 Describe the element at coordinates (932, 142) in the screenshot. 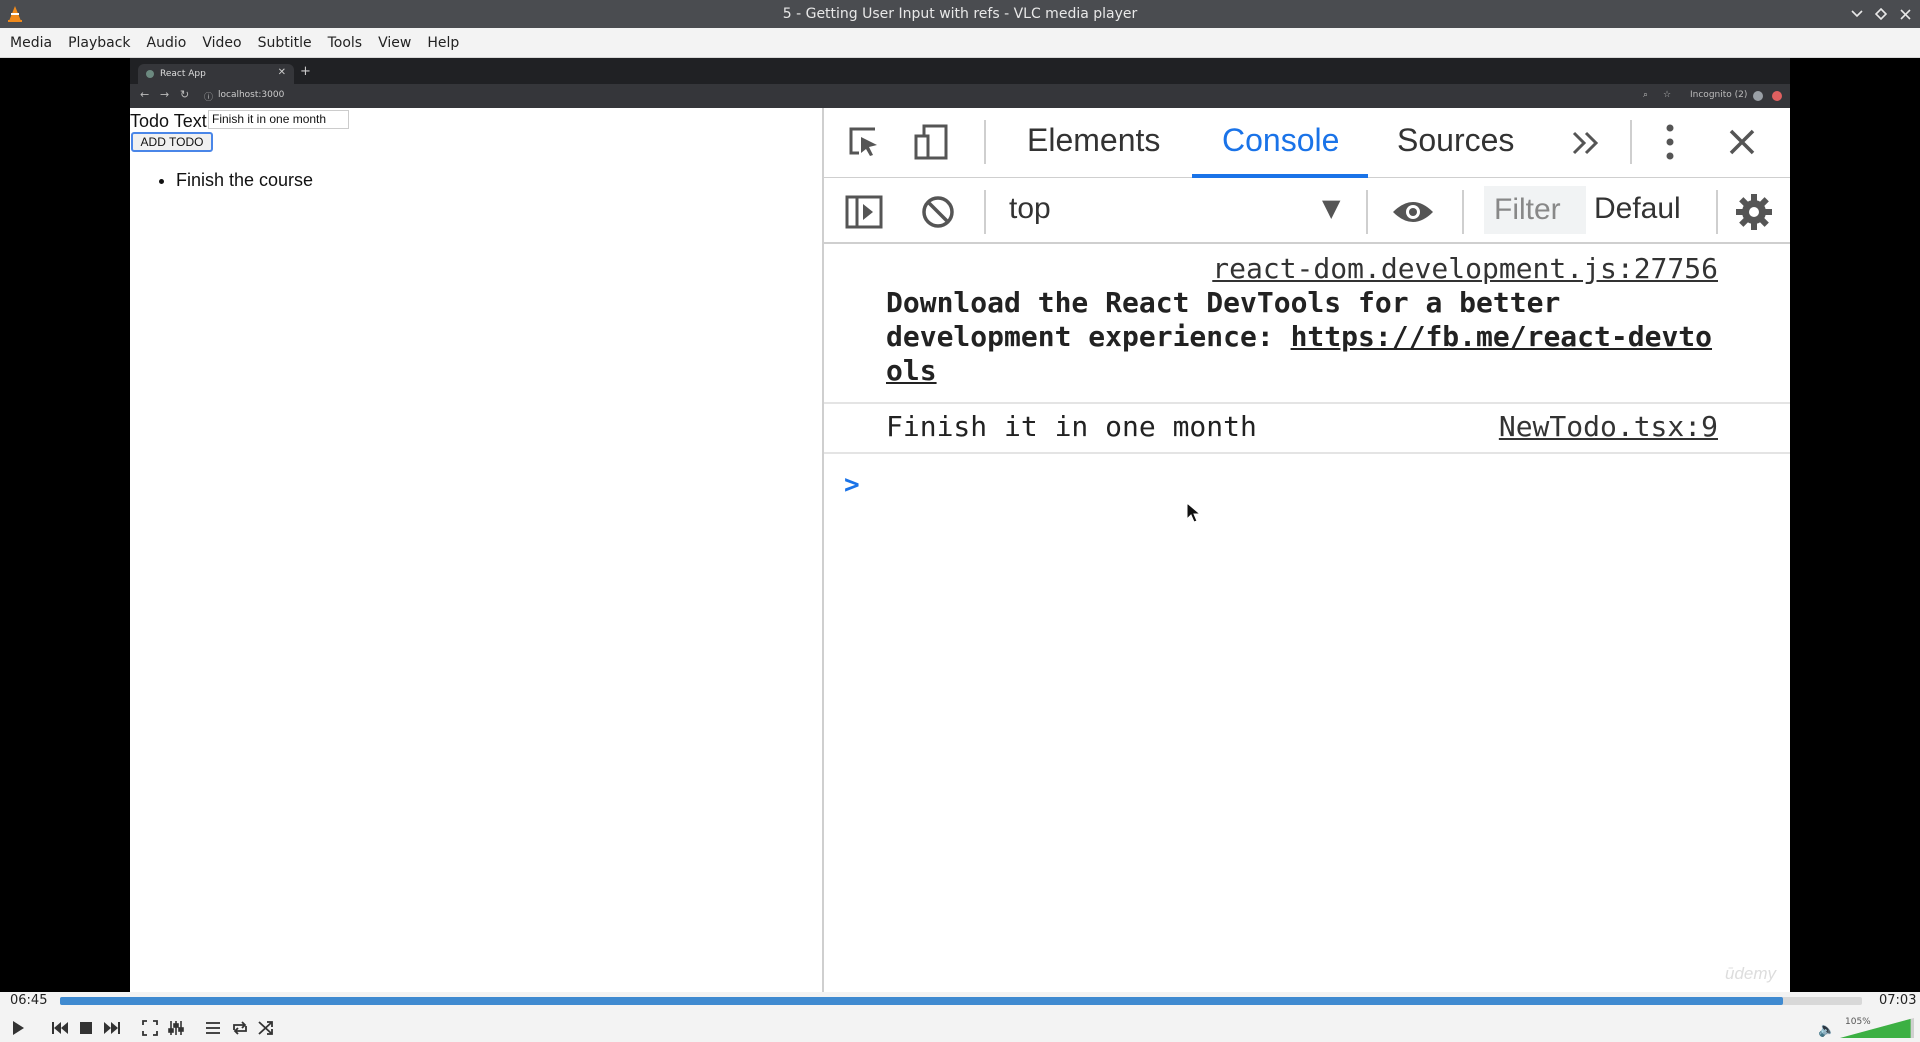

I see `device-toolbar-icon` at that location.